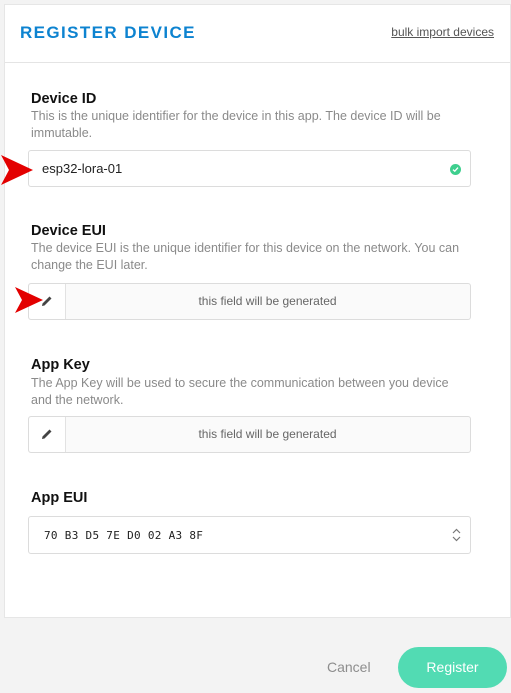  Describe the element at coordinates (60, 365) in the screenshot. I see `app-key-label: App Key` at that location.